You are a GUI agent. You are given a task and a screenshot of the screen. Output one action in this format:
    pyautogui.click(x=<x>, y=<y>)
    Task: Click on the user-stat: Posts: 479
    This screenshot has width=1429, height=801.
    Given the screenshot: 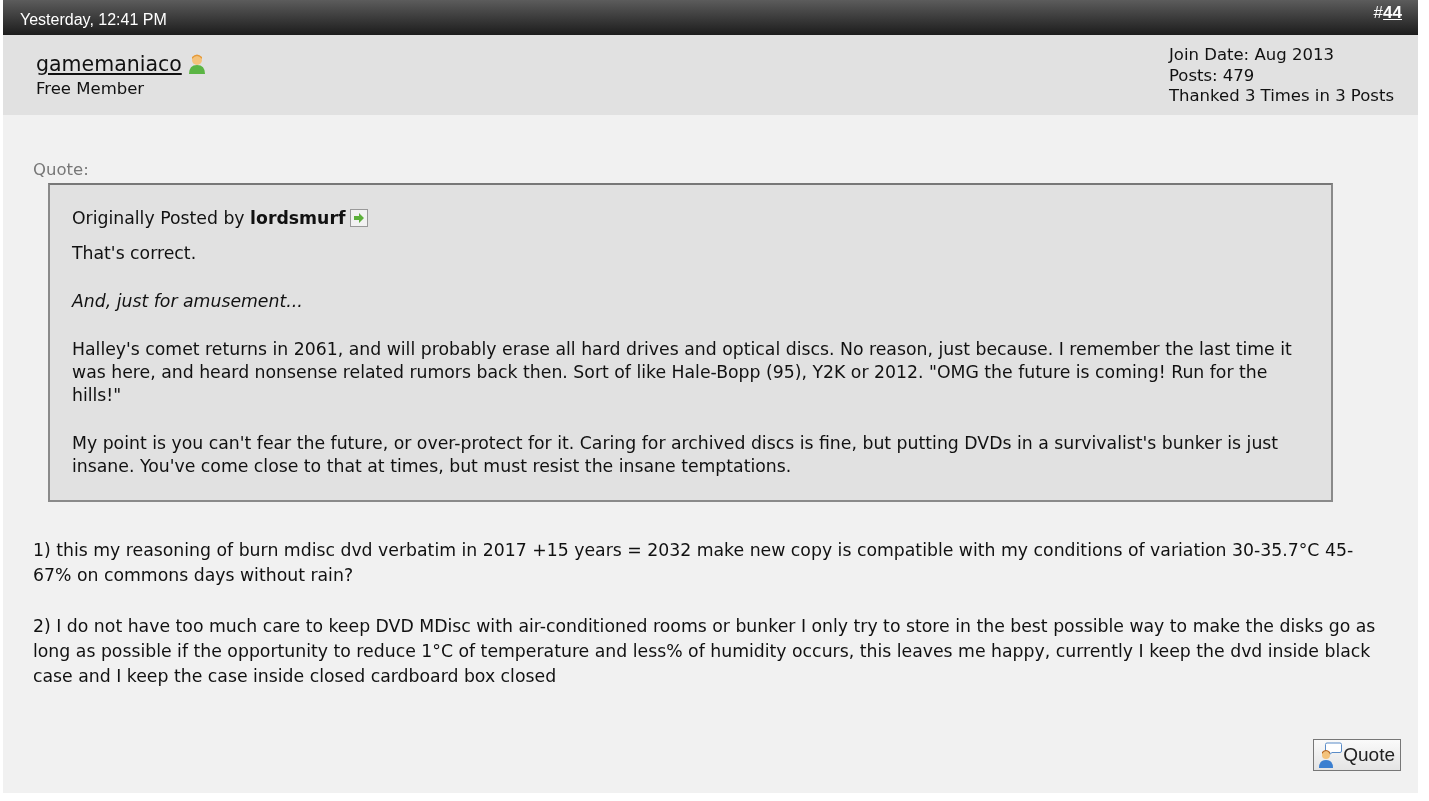 What is the action you would take?
    pyautogui.click(x=1212, y=75)
    